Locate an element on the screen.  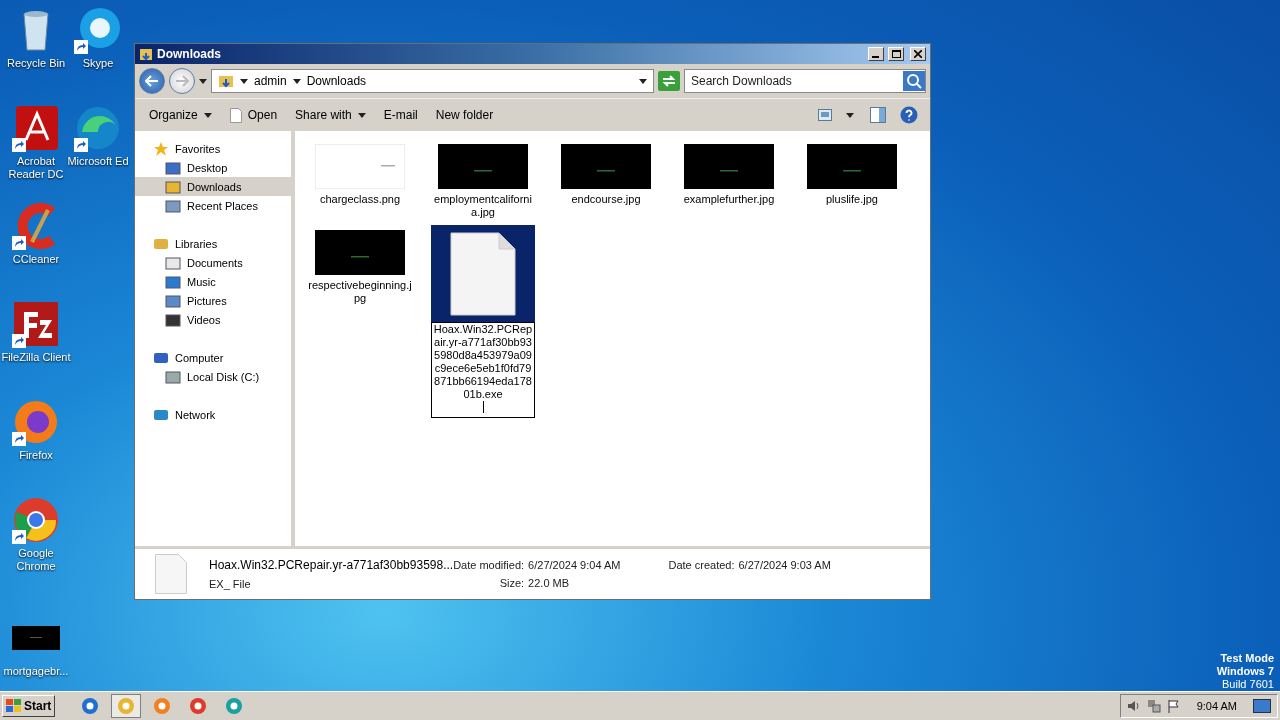
address-bar: admin Downloads is located at coordinates (432, 81).